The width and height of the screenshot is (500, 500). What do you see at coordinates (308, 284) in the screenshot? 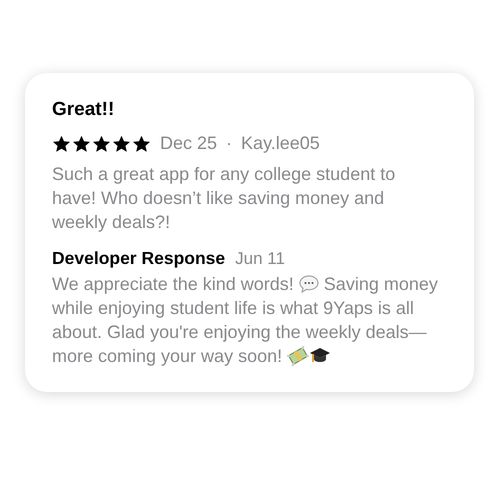
I see `speech-bubble-icon` at bounding box center [308, 284].